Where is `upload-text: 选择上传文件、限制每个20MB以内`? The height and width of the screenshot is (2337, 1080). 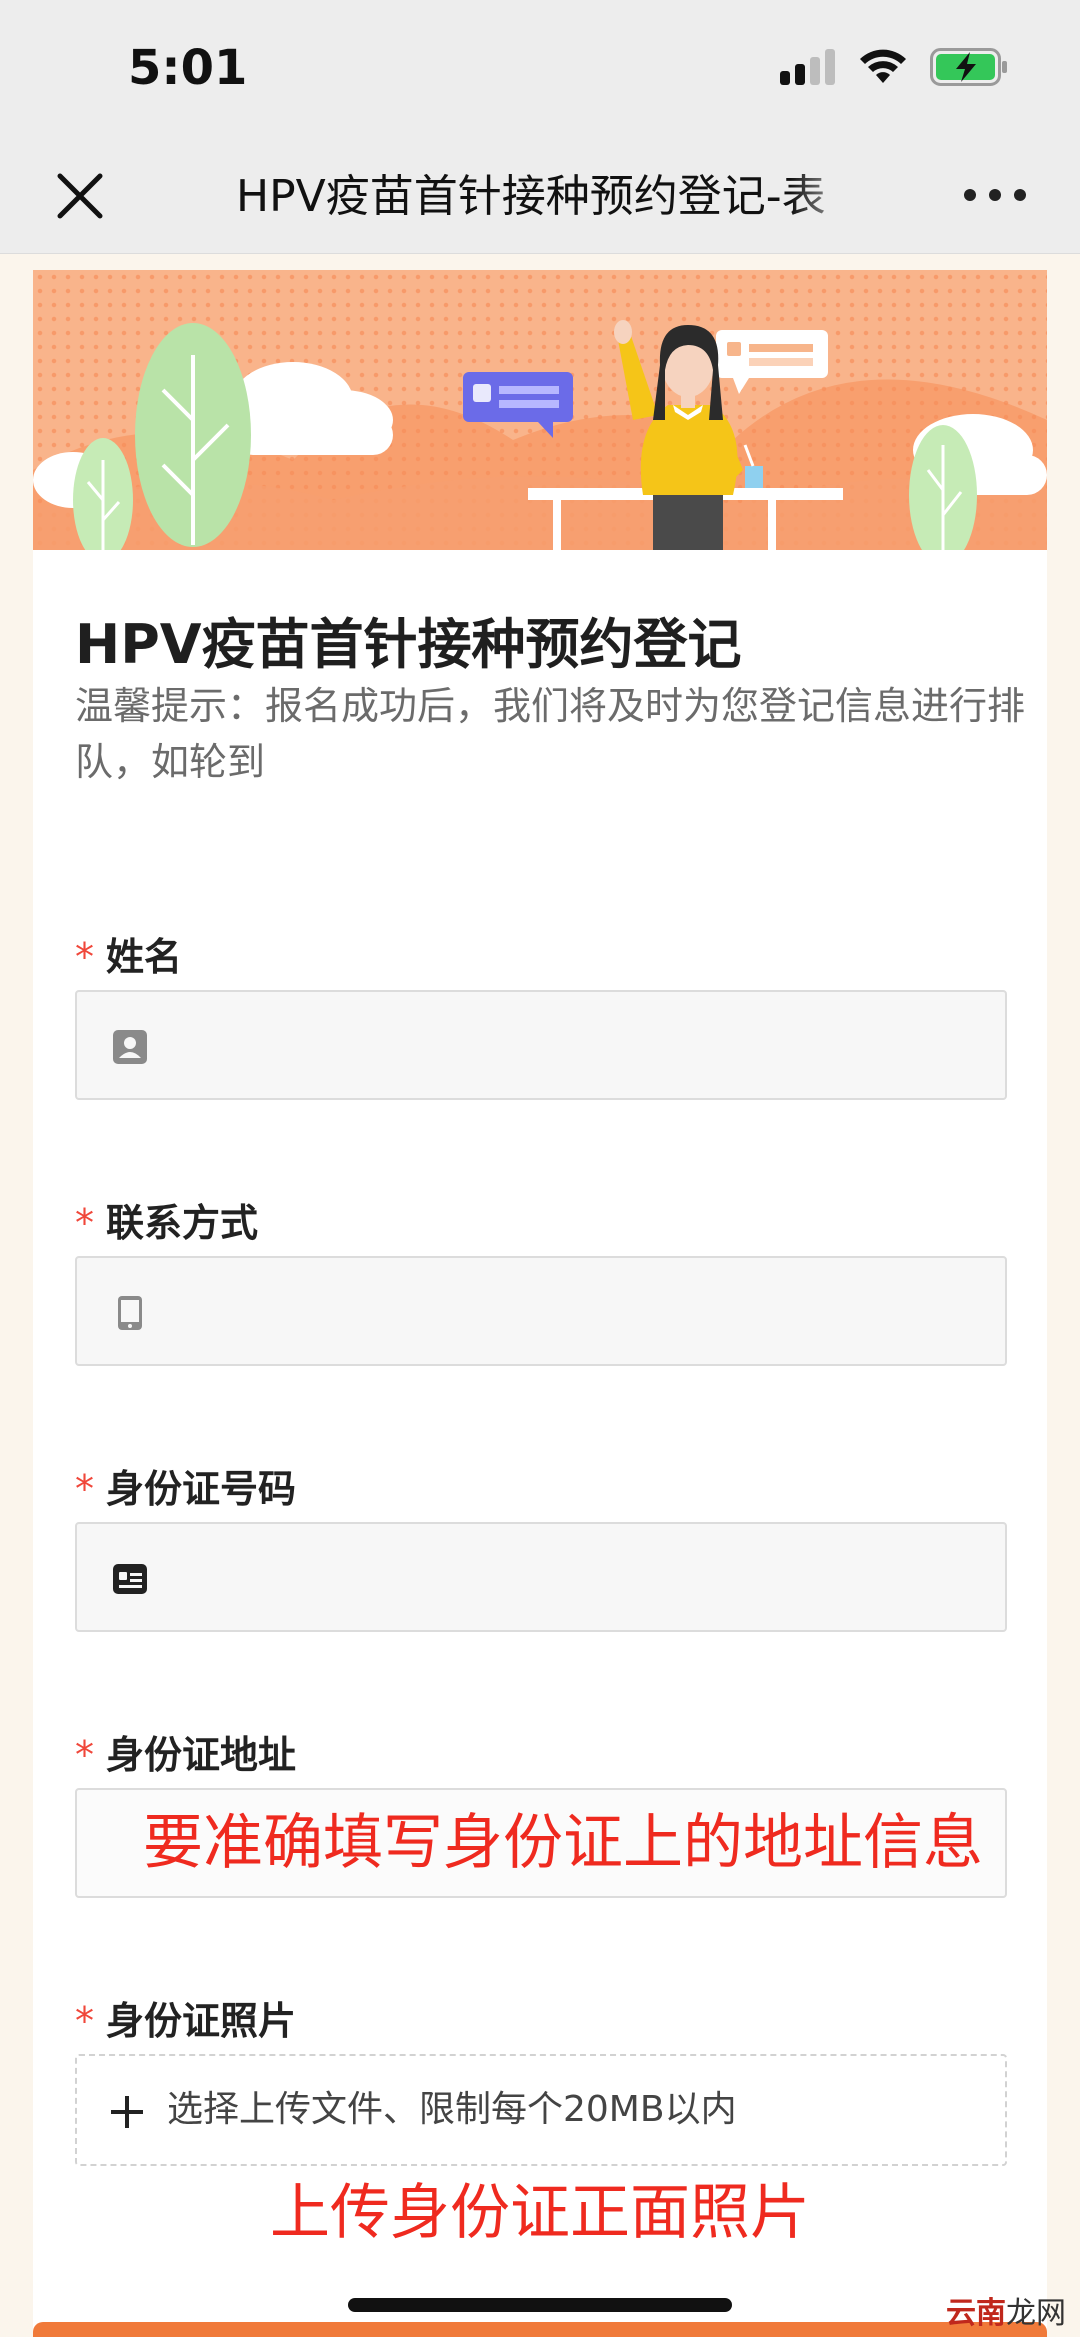
upload-text: 选择上传文件、限制每个20MB以内 is located at coordinates (452, 2109).